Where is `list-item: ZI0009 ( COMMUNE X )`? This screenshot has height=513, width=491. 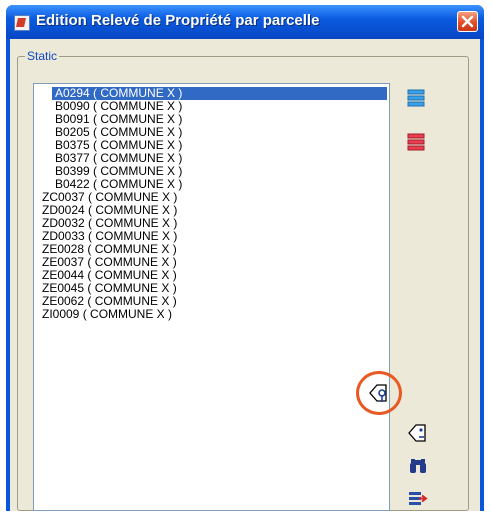
list-item: ZI0009 ( COMMUNE X ) is located at coordinates (107, 314).